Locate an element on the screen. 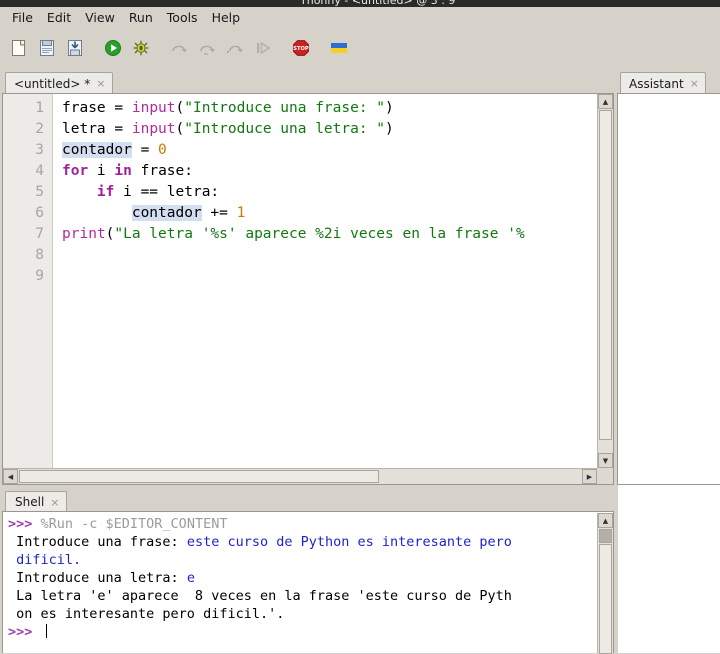 This screenshot has width=720, height=654. menu-tools: Tools is located at coordinates (182, 17).